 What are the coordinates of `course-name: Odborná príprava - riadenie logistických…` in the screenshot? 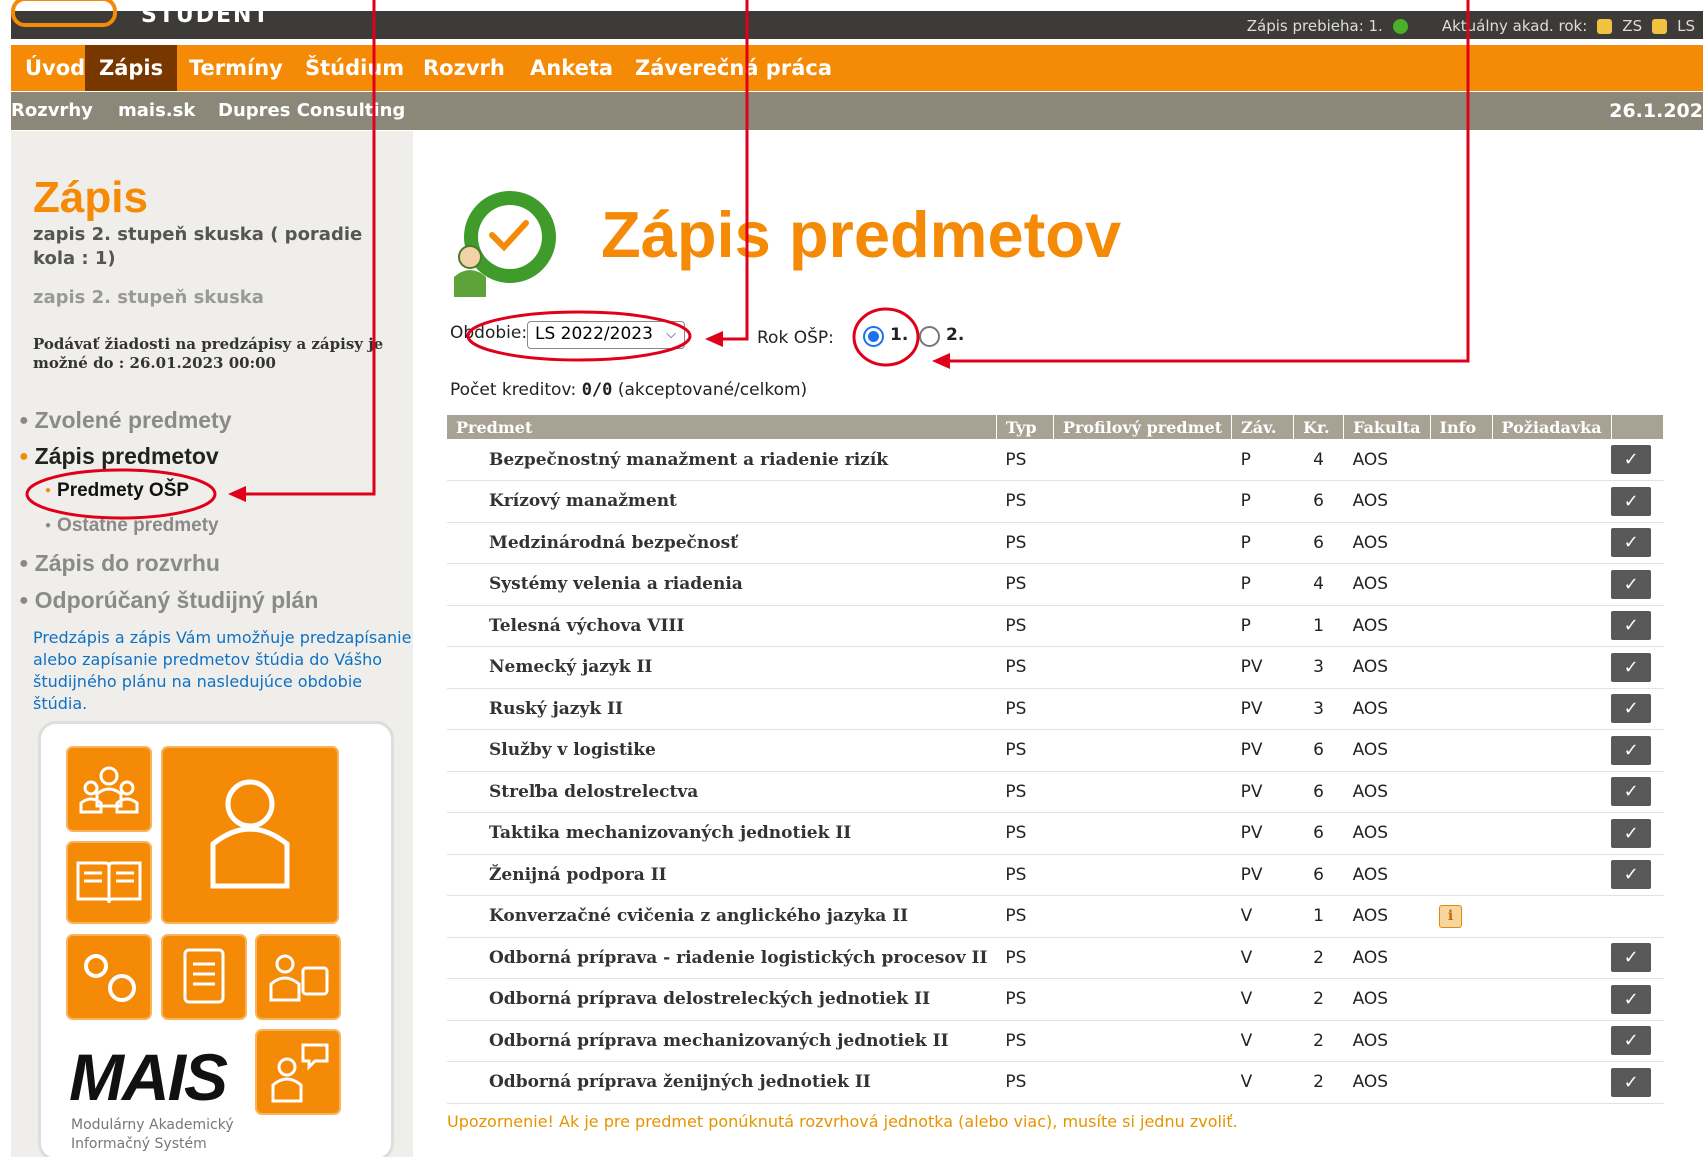 It's located at (722, 958).